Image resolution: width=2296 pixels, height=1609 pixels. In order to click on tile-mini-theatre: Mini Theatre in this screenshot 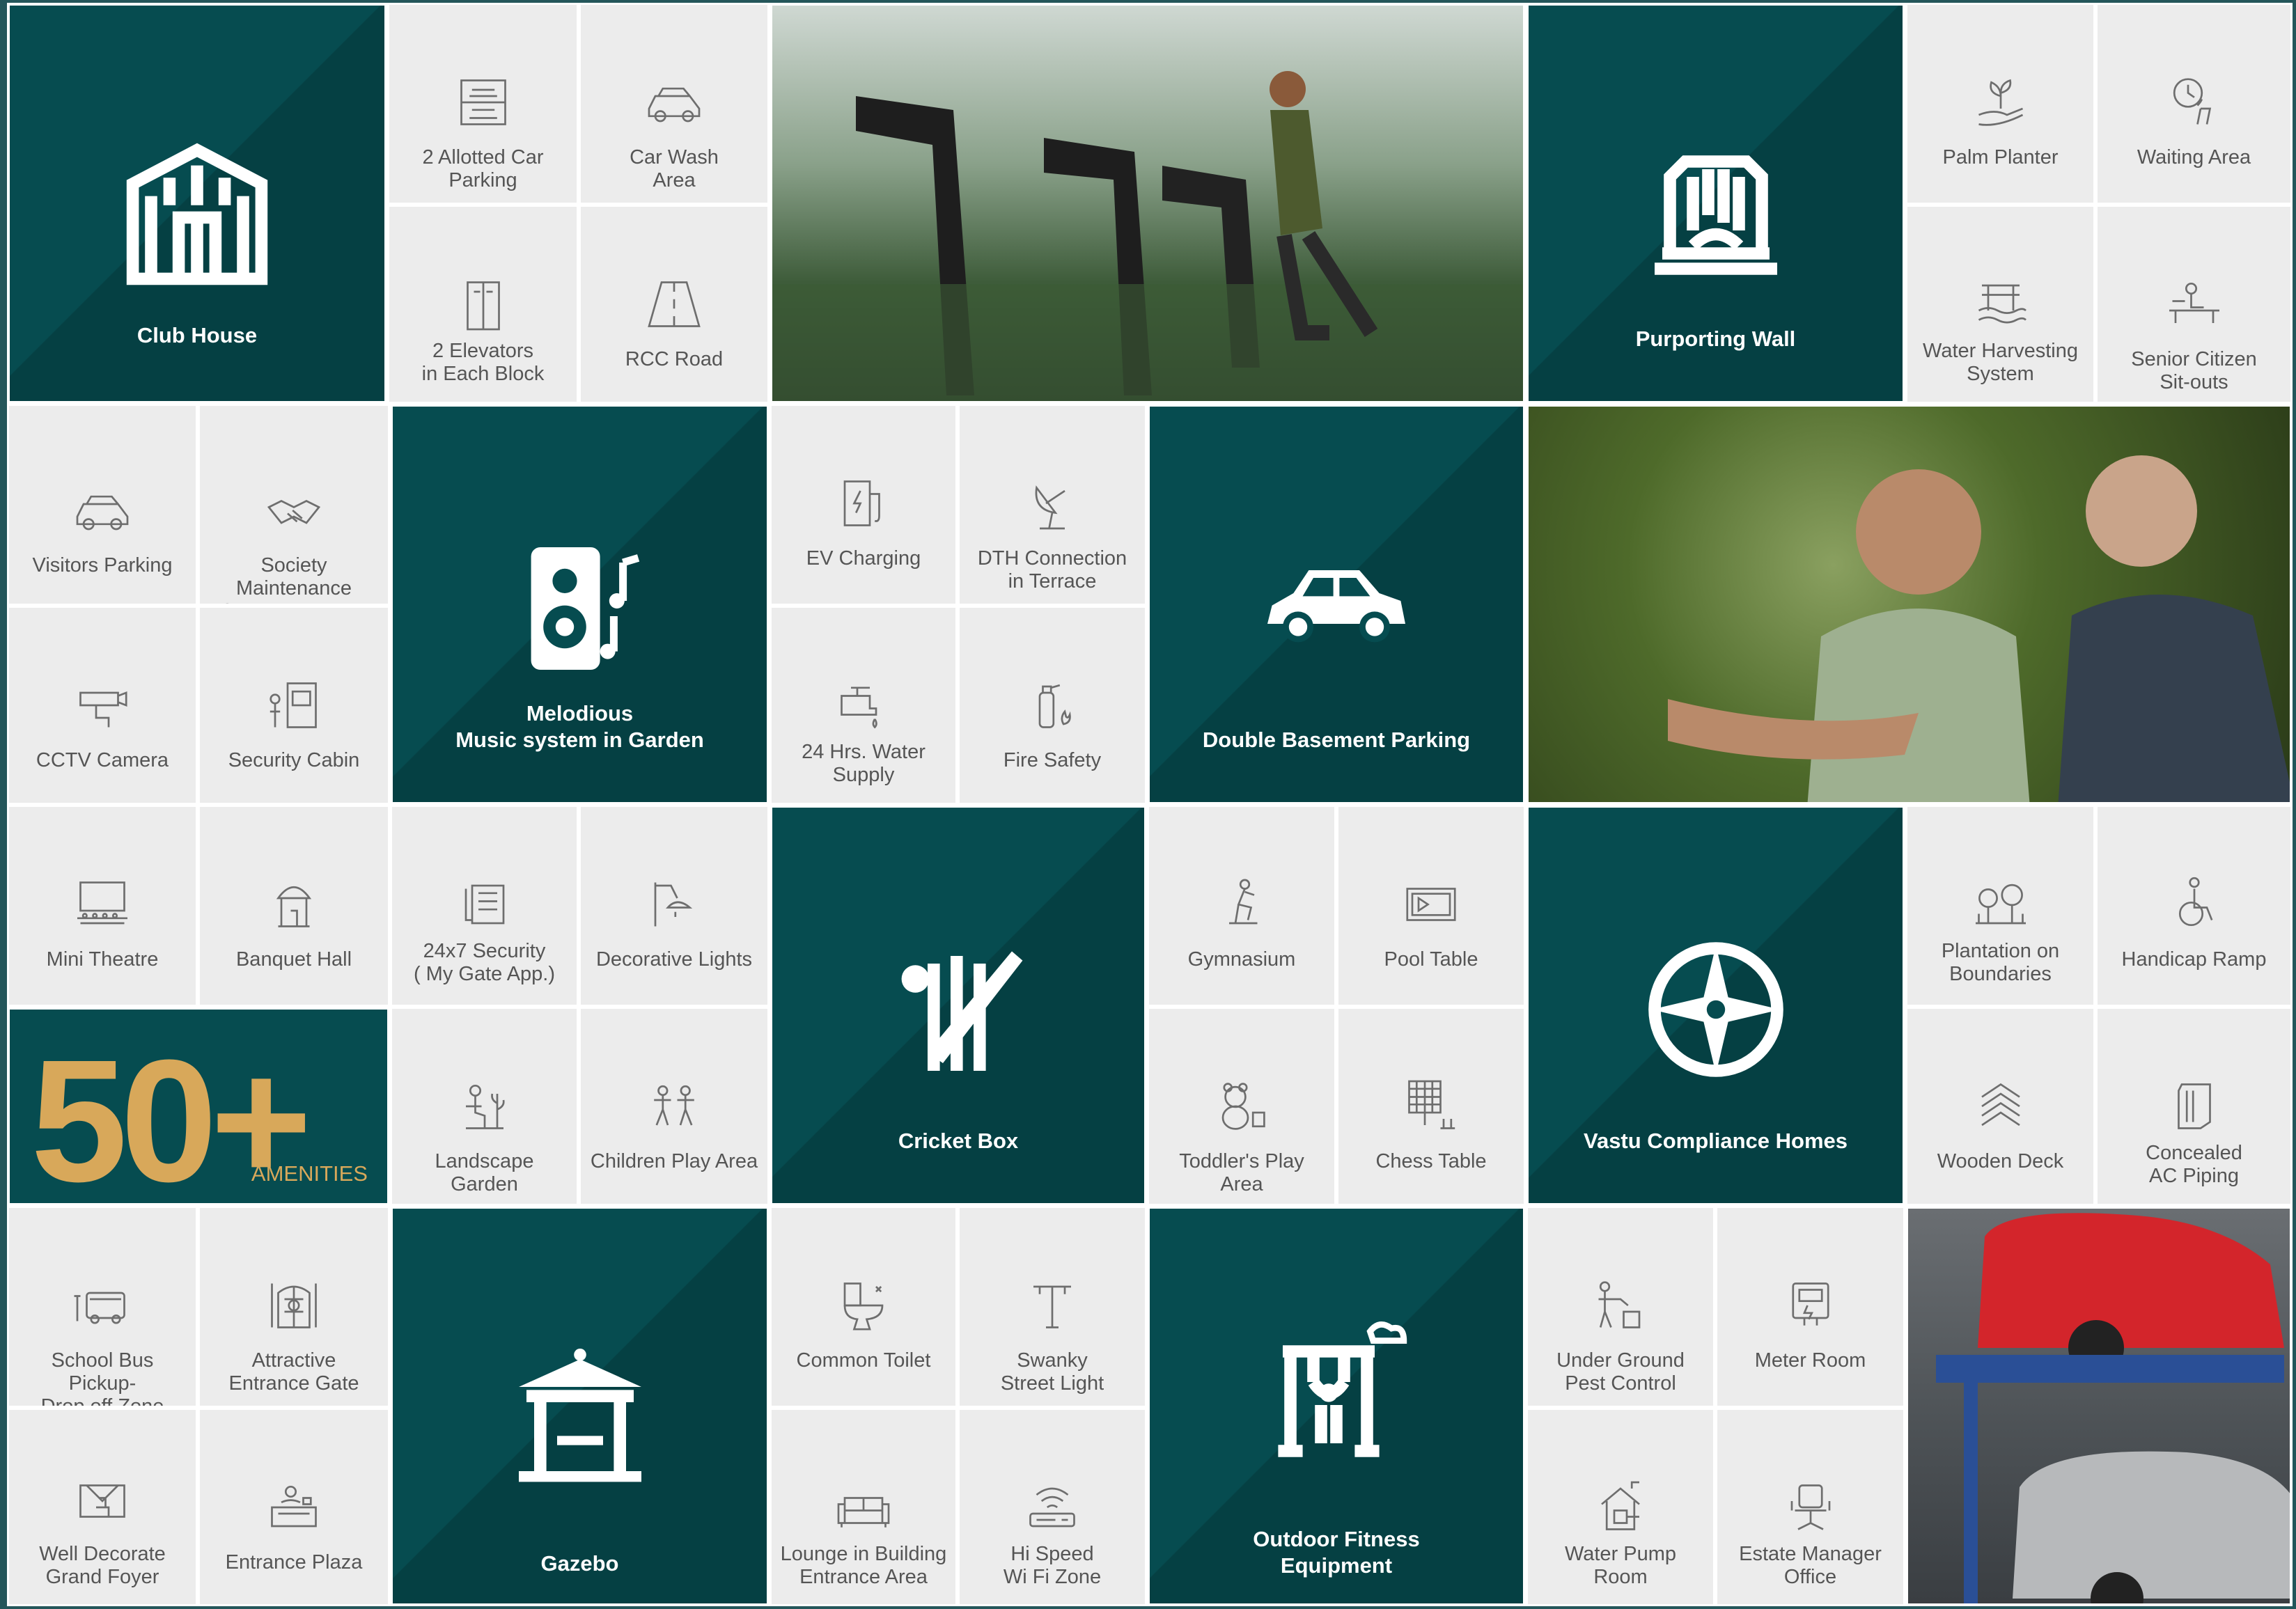, I will do `click(102, 906)`.